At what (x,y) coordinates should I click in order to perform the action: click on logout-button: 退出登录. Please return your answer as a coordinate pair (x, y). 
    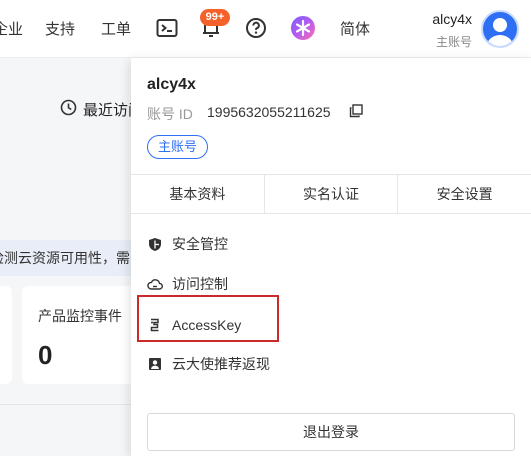
    Looking at the image, I should click on (331, 432).